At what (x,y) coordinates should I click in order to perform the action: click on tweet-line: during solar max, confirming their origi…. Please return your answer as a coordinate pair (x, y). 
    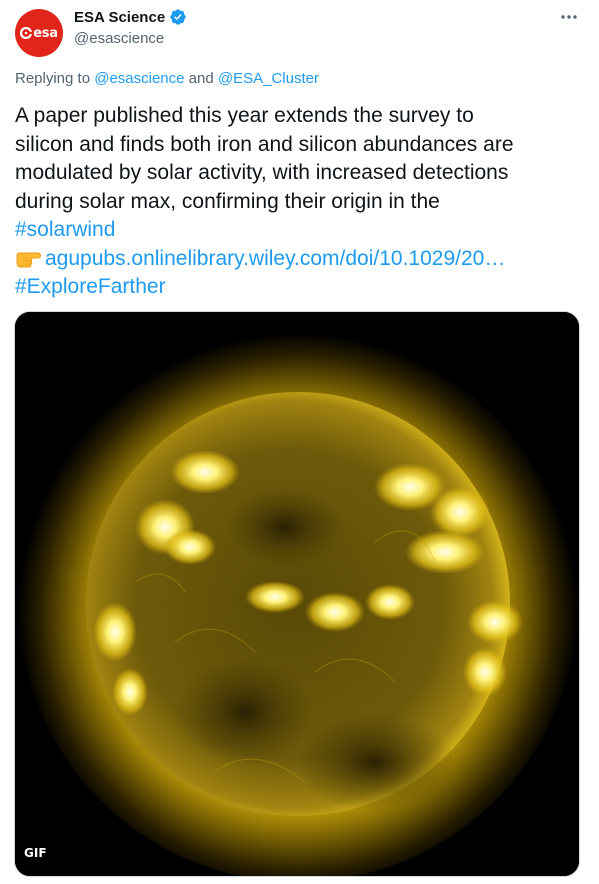
    Looking at the image, I should click on (227, 201).